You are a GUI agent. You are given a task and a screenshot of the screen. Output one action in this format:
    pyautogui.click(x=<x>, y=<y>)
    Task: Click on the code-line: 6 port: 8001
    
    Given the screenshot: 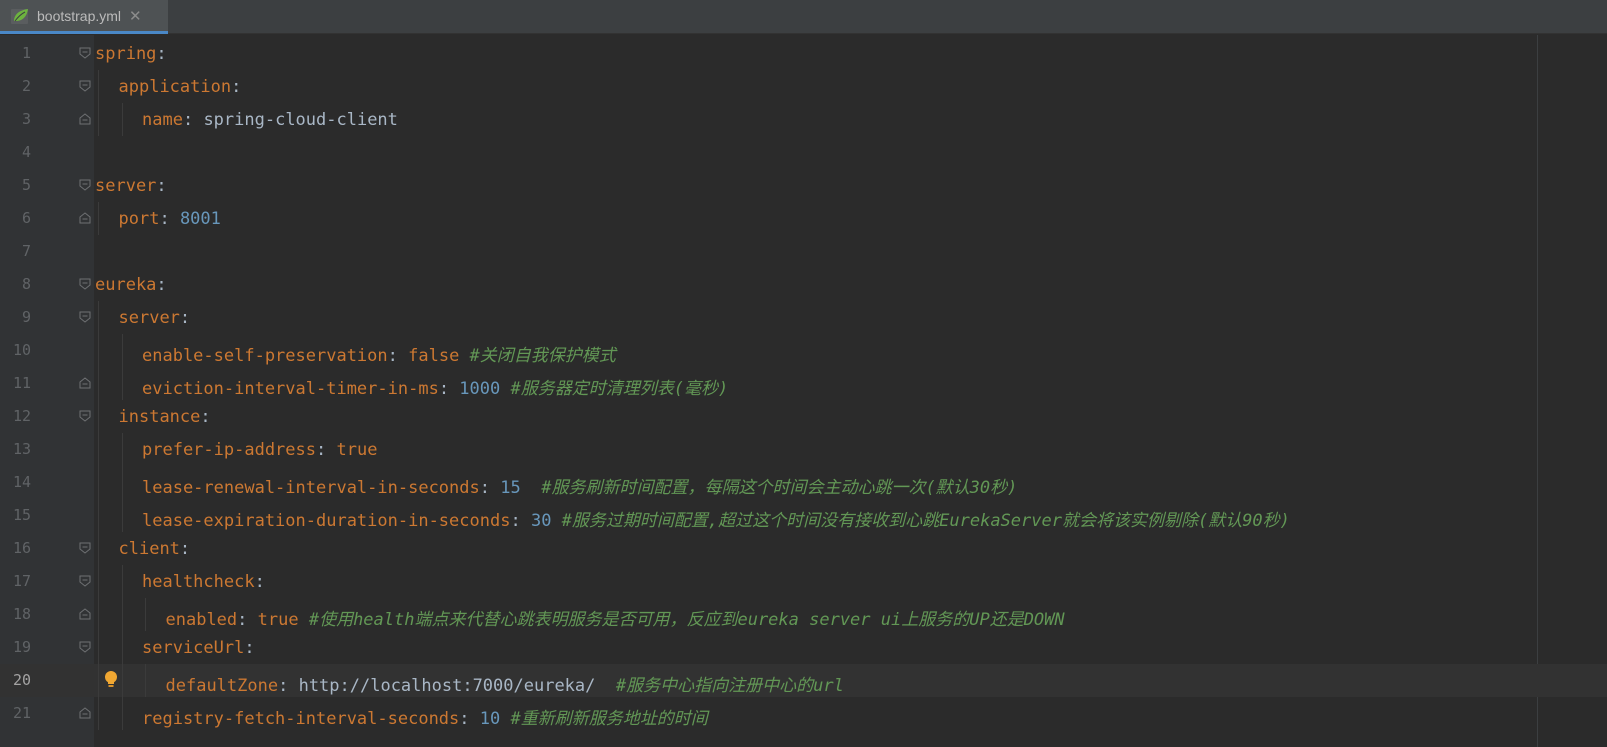 What is the action you would take?
    pyautogui.click(x=803, y=218)
    